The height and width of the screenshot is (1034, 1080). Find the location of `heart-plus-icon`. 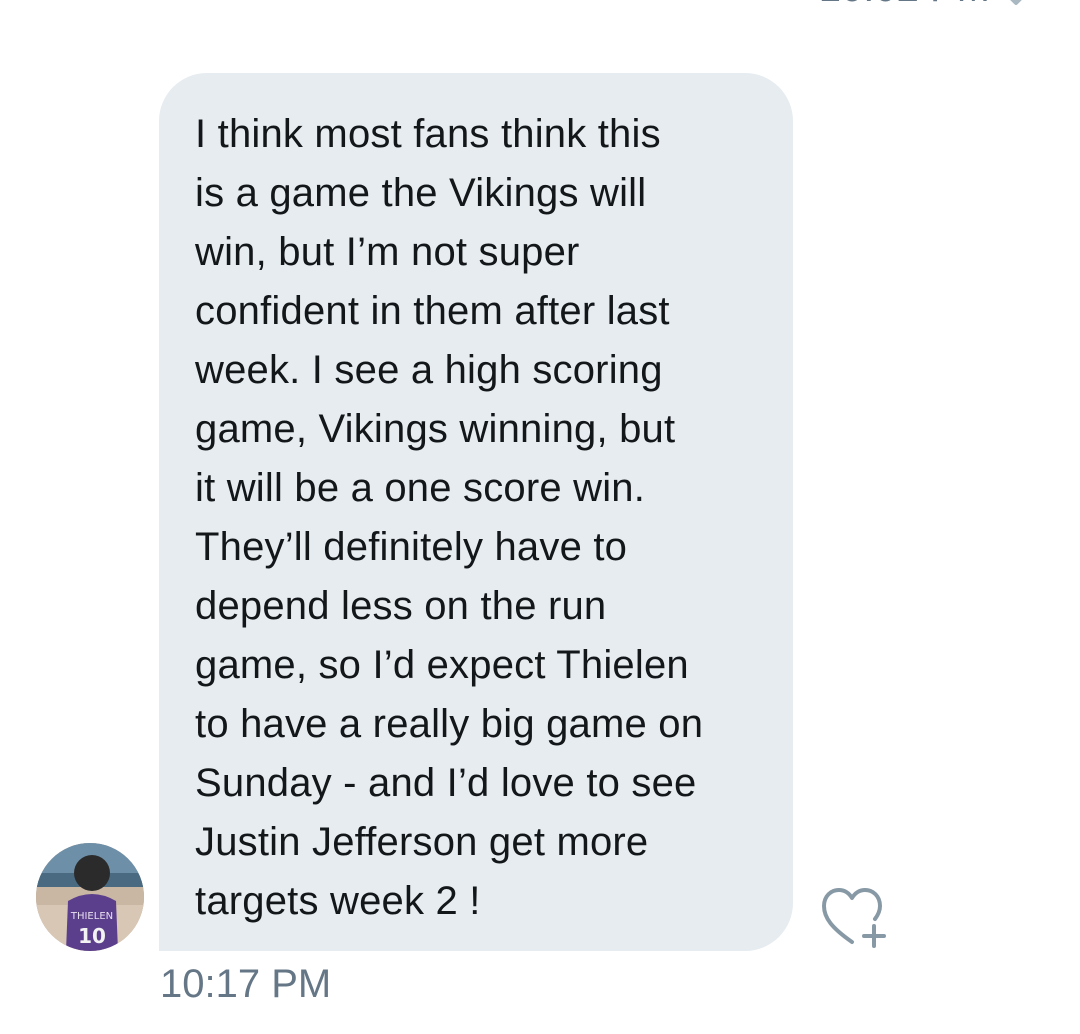

heart-plus-icon is located at coordinates (854, 916).